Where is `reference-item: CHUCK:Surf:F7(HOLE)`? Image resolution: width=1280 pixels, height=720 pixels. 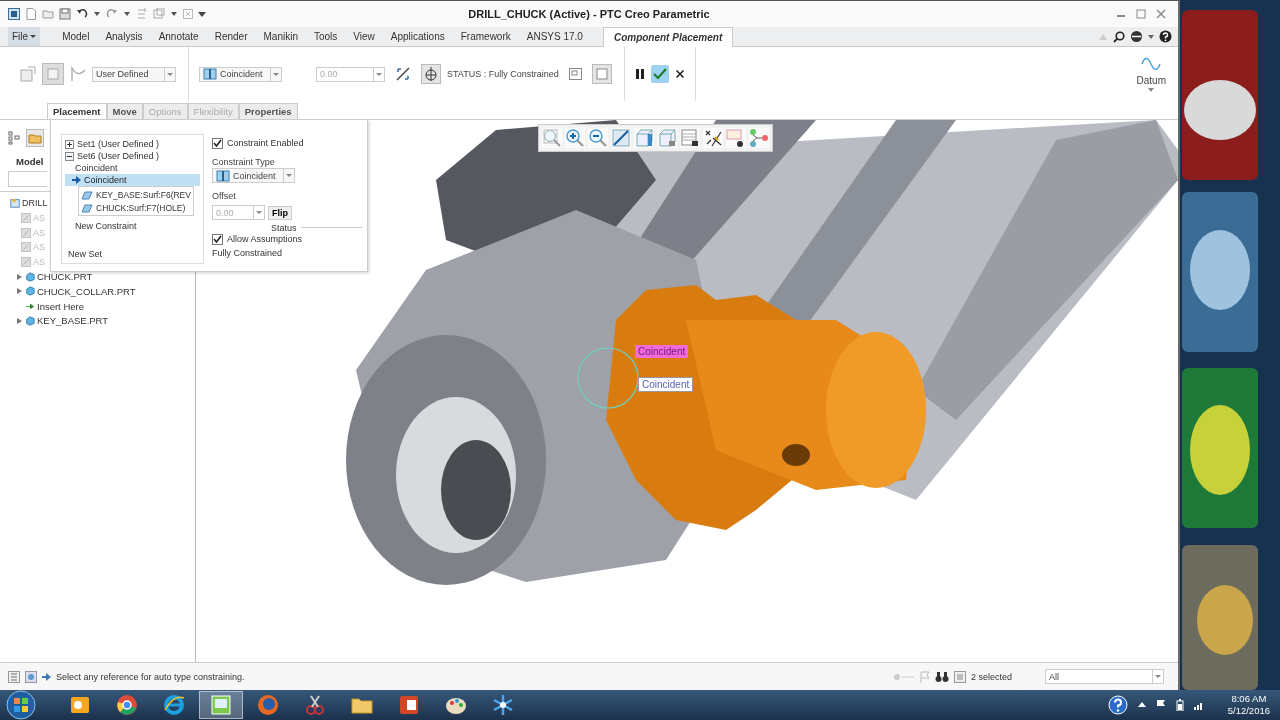 reference-item: CHUCK:Surf:F7(HOLE) is located at coordinates (136, 207).